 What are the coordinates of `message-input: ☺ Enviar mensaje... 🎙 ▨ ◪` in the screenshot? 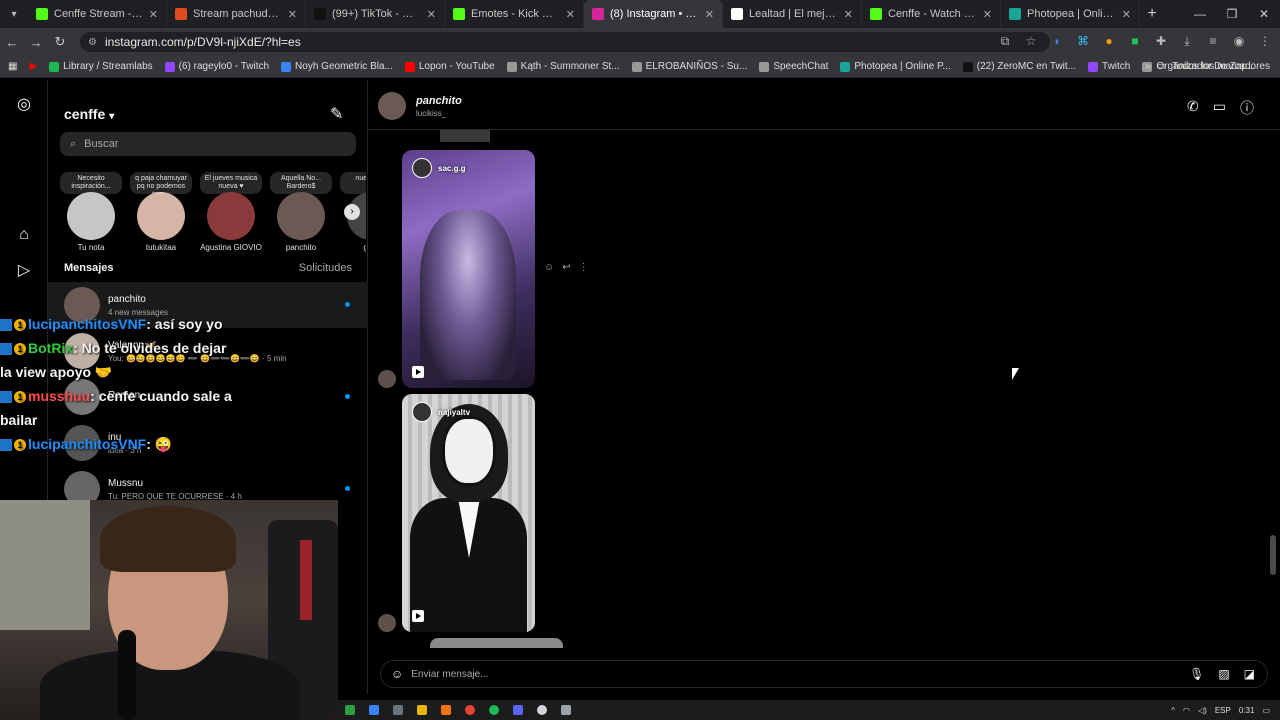 It's located at (824, 674).